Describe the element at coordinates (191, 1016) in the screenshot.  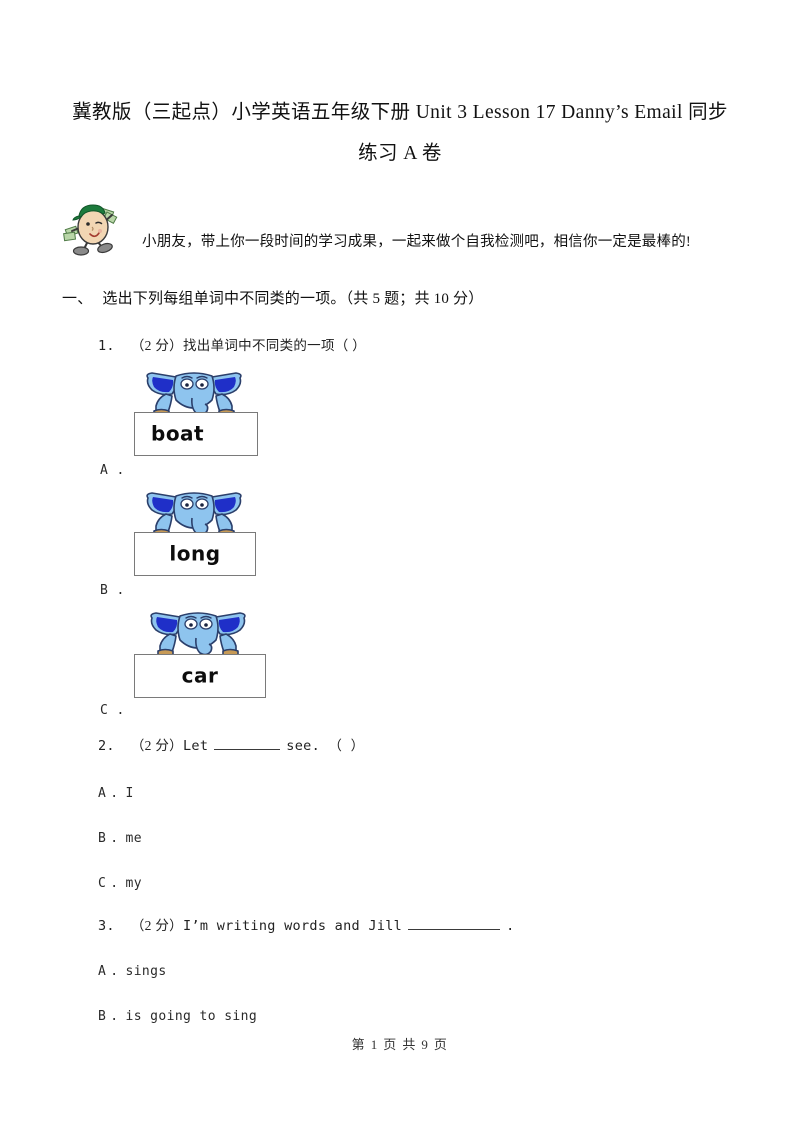
I see `question-3-option-b-text: is going to sing` at that location.